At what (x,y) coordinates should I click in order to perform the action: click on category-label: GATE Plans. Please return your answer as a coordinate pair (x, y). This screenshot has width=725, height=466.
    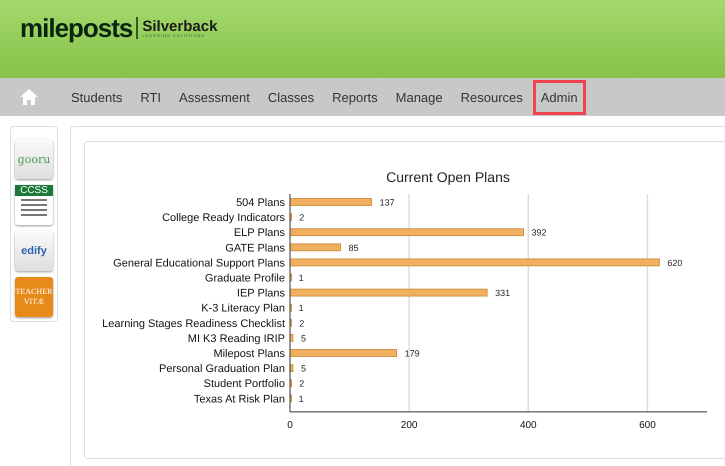
    Looking at the image, I should click on (255, 248).